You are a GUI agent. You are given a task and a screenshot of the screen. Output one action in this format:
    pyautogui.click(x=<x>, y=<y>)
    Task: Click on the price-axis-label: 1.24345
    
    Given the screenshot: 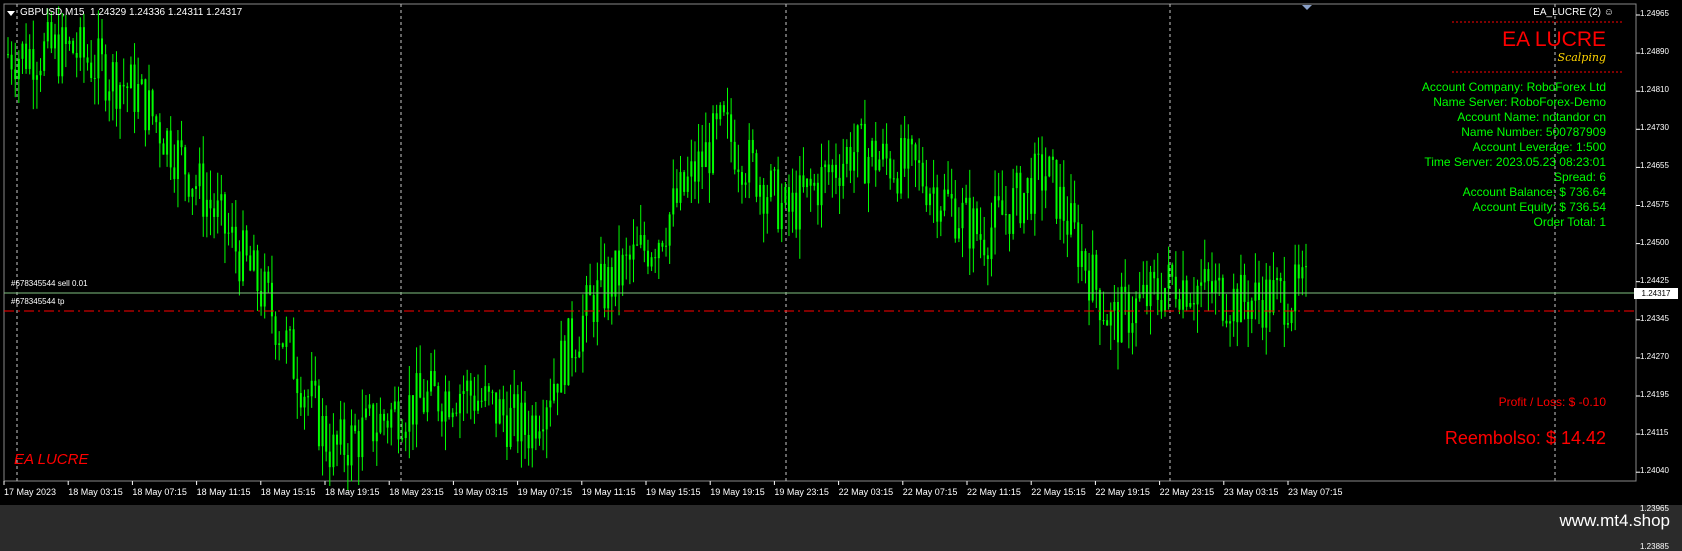 What is the action you would take?
    pyautogui.click(x=1654, y=318)
    